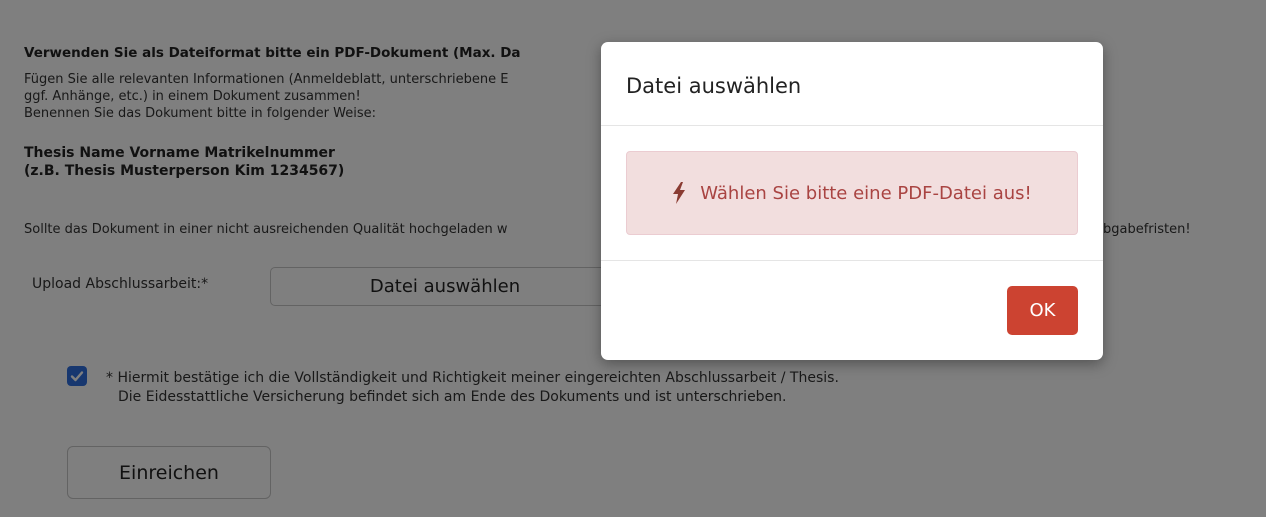 This screenshot has height=517, width=1266. Describe the element at coordinates (1042, 310) in the screenshot. I see `ok-button: OK` at that location.